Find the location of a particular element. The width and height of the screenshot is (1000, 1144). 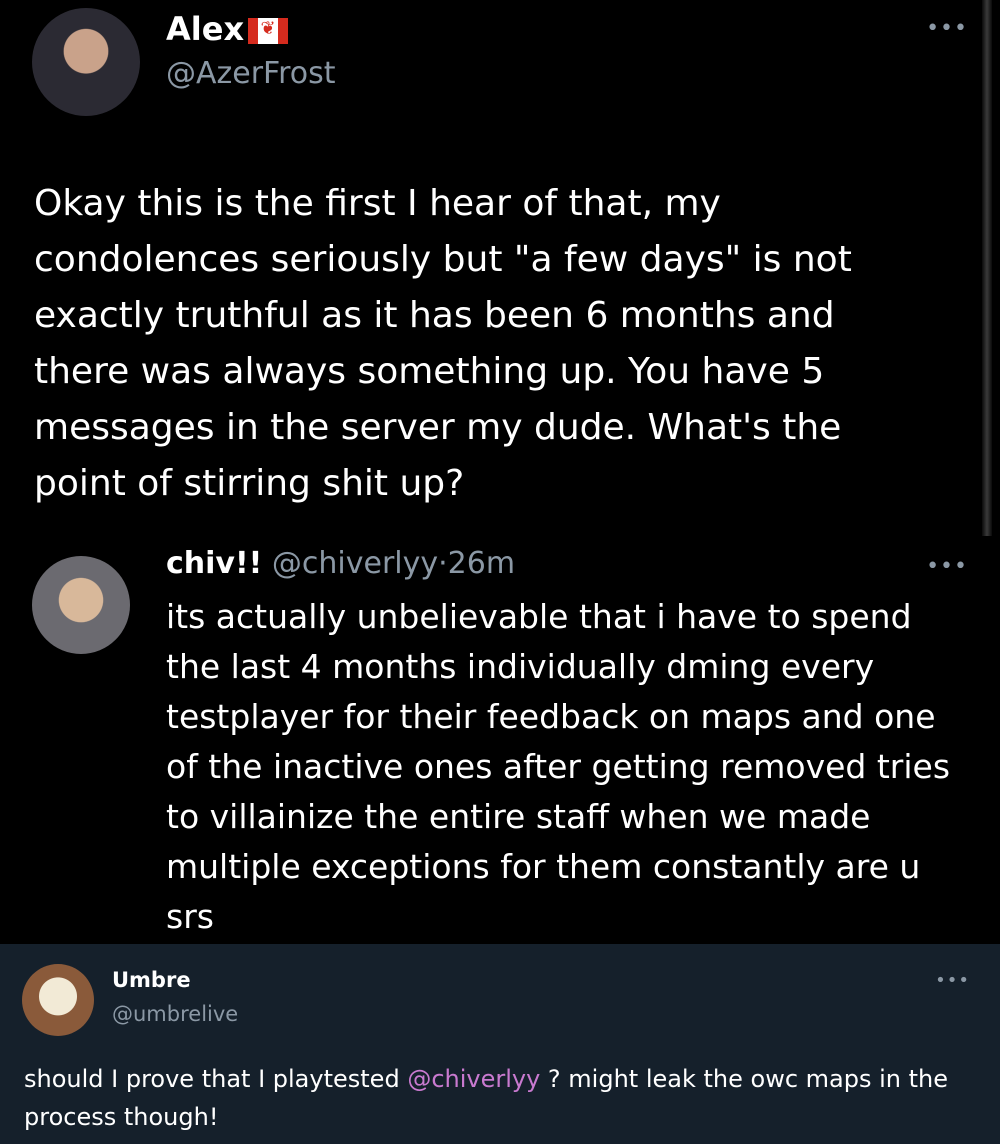

user-handle: @umbrelive is located at coordinates (175, 1014).